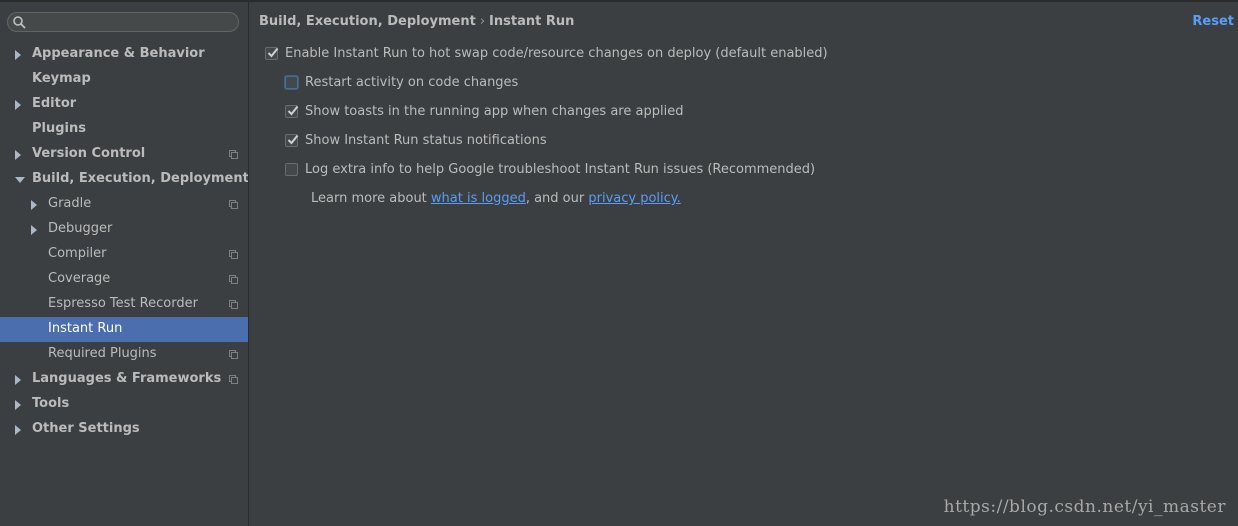  I want to click on sidebar-item-required-plugins: Required Plugins, so click(124, 354).